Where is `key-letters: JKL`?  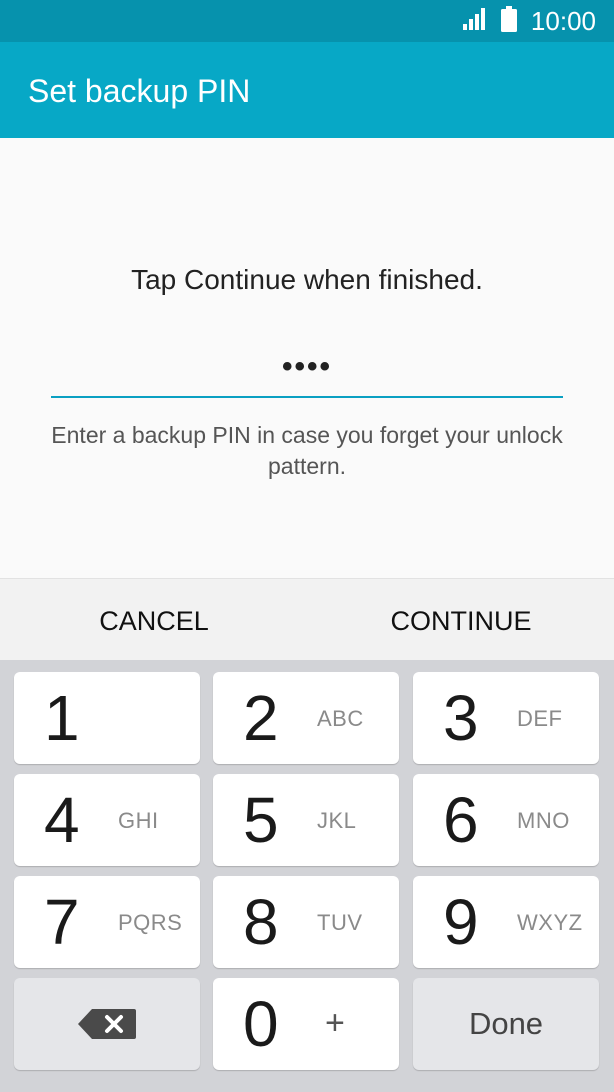
key-letters: JKL is located at coordinates (337, 820).